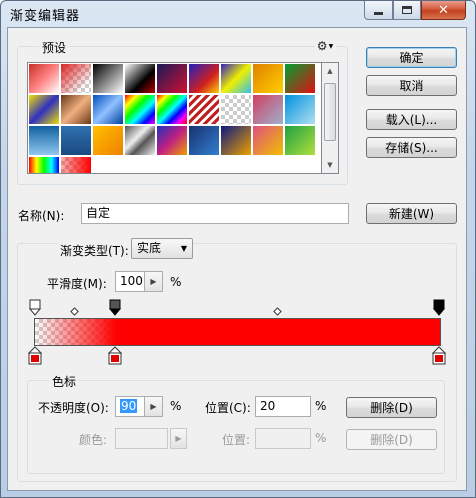 The height and width of the screenshot is (498, 476). I want to click on maximize-icon, so click(407, 10).